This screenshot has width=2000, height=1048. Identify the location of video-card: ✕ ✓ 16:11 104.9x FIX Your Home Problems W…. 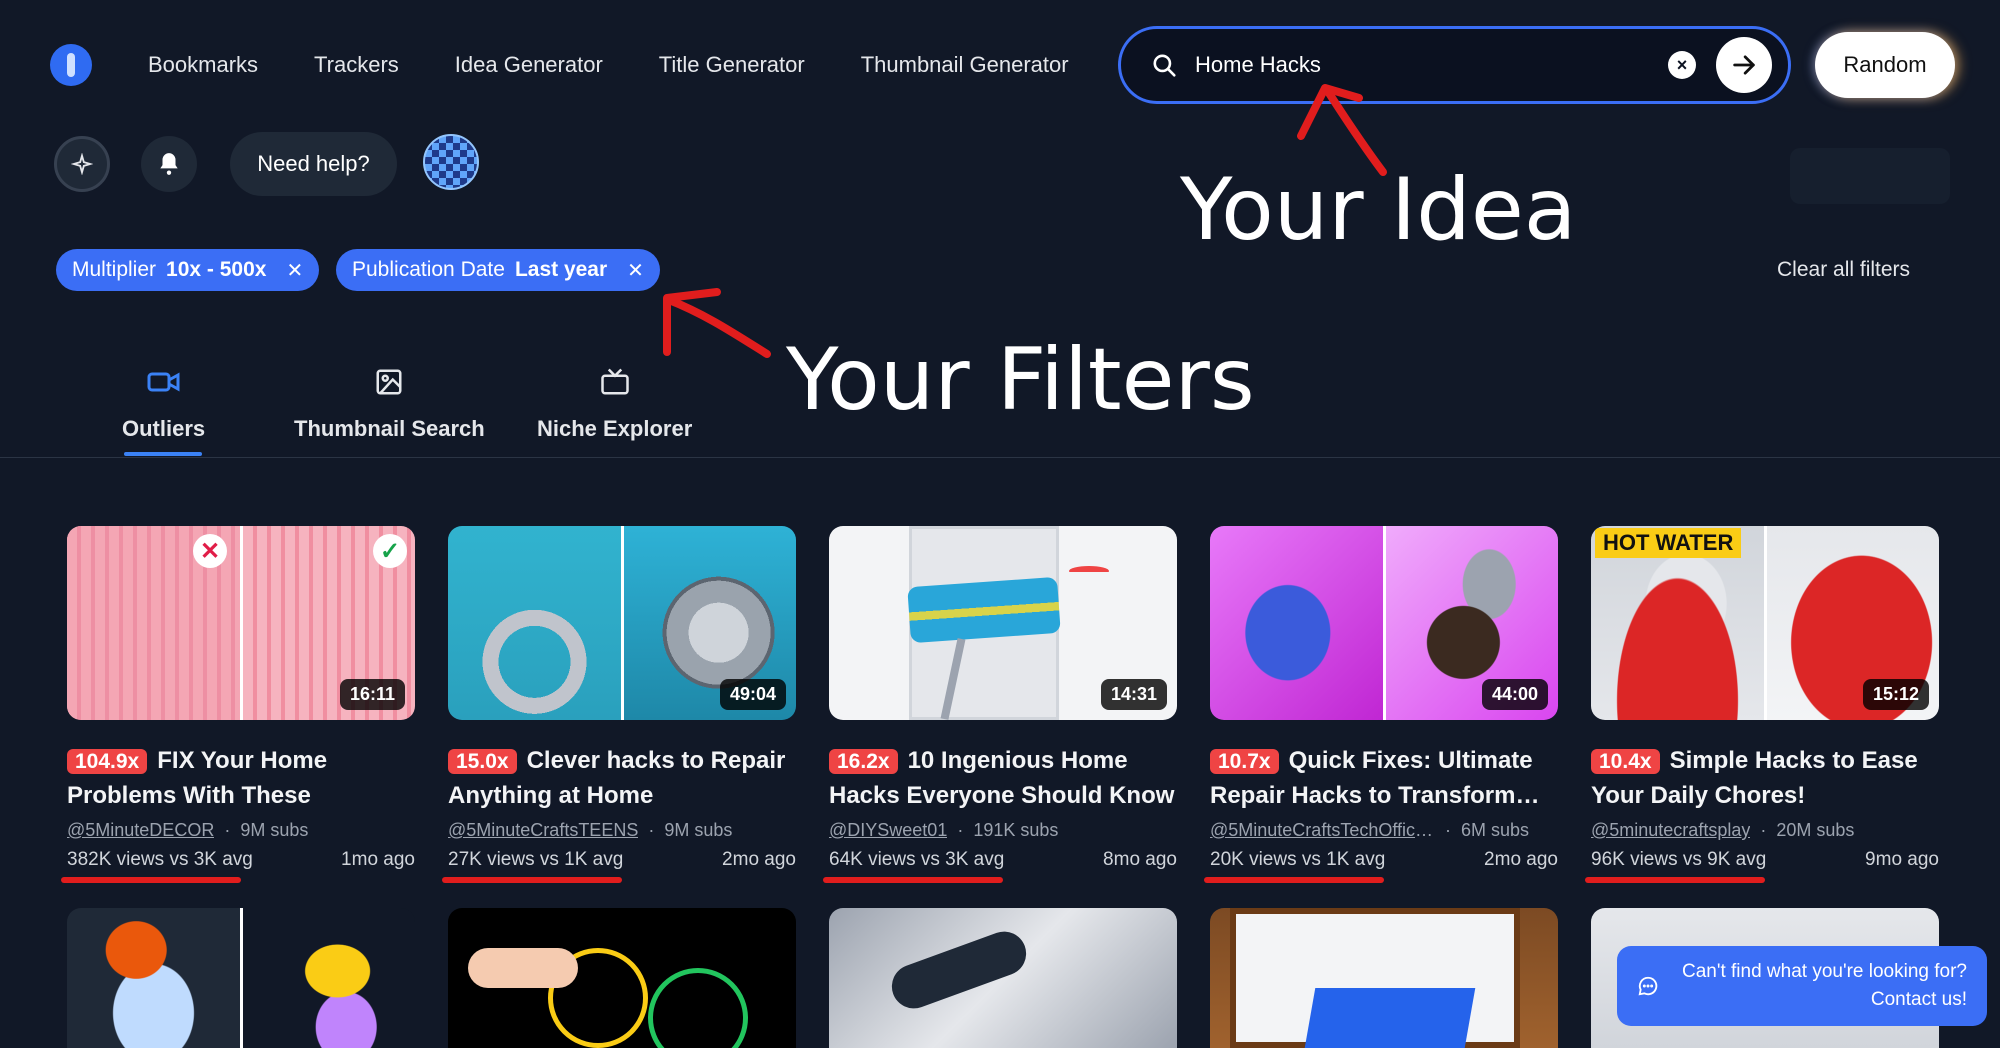
(238, 704).